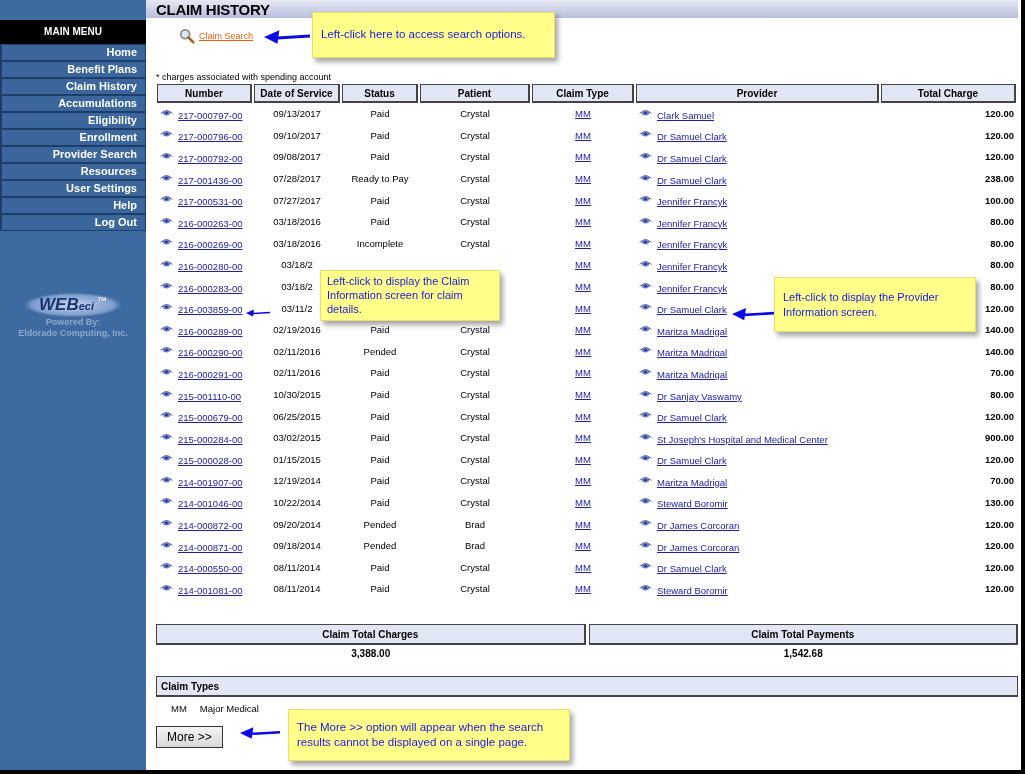  I want to click on claim-number-link: 216-000289-00, so click(210, 331).